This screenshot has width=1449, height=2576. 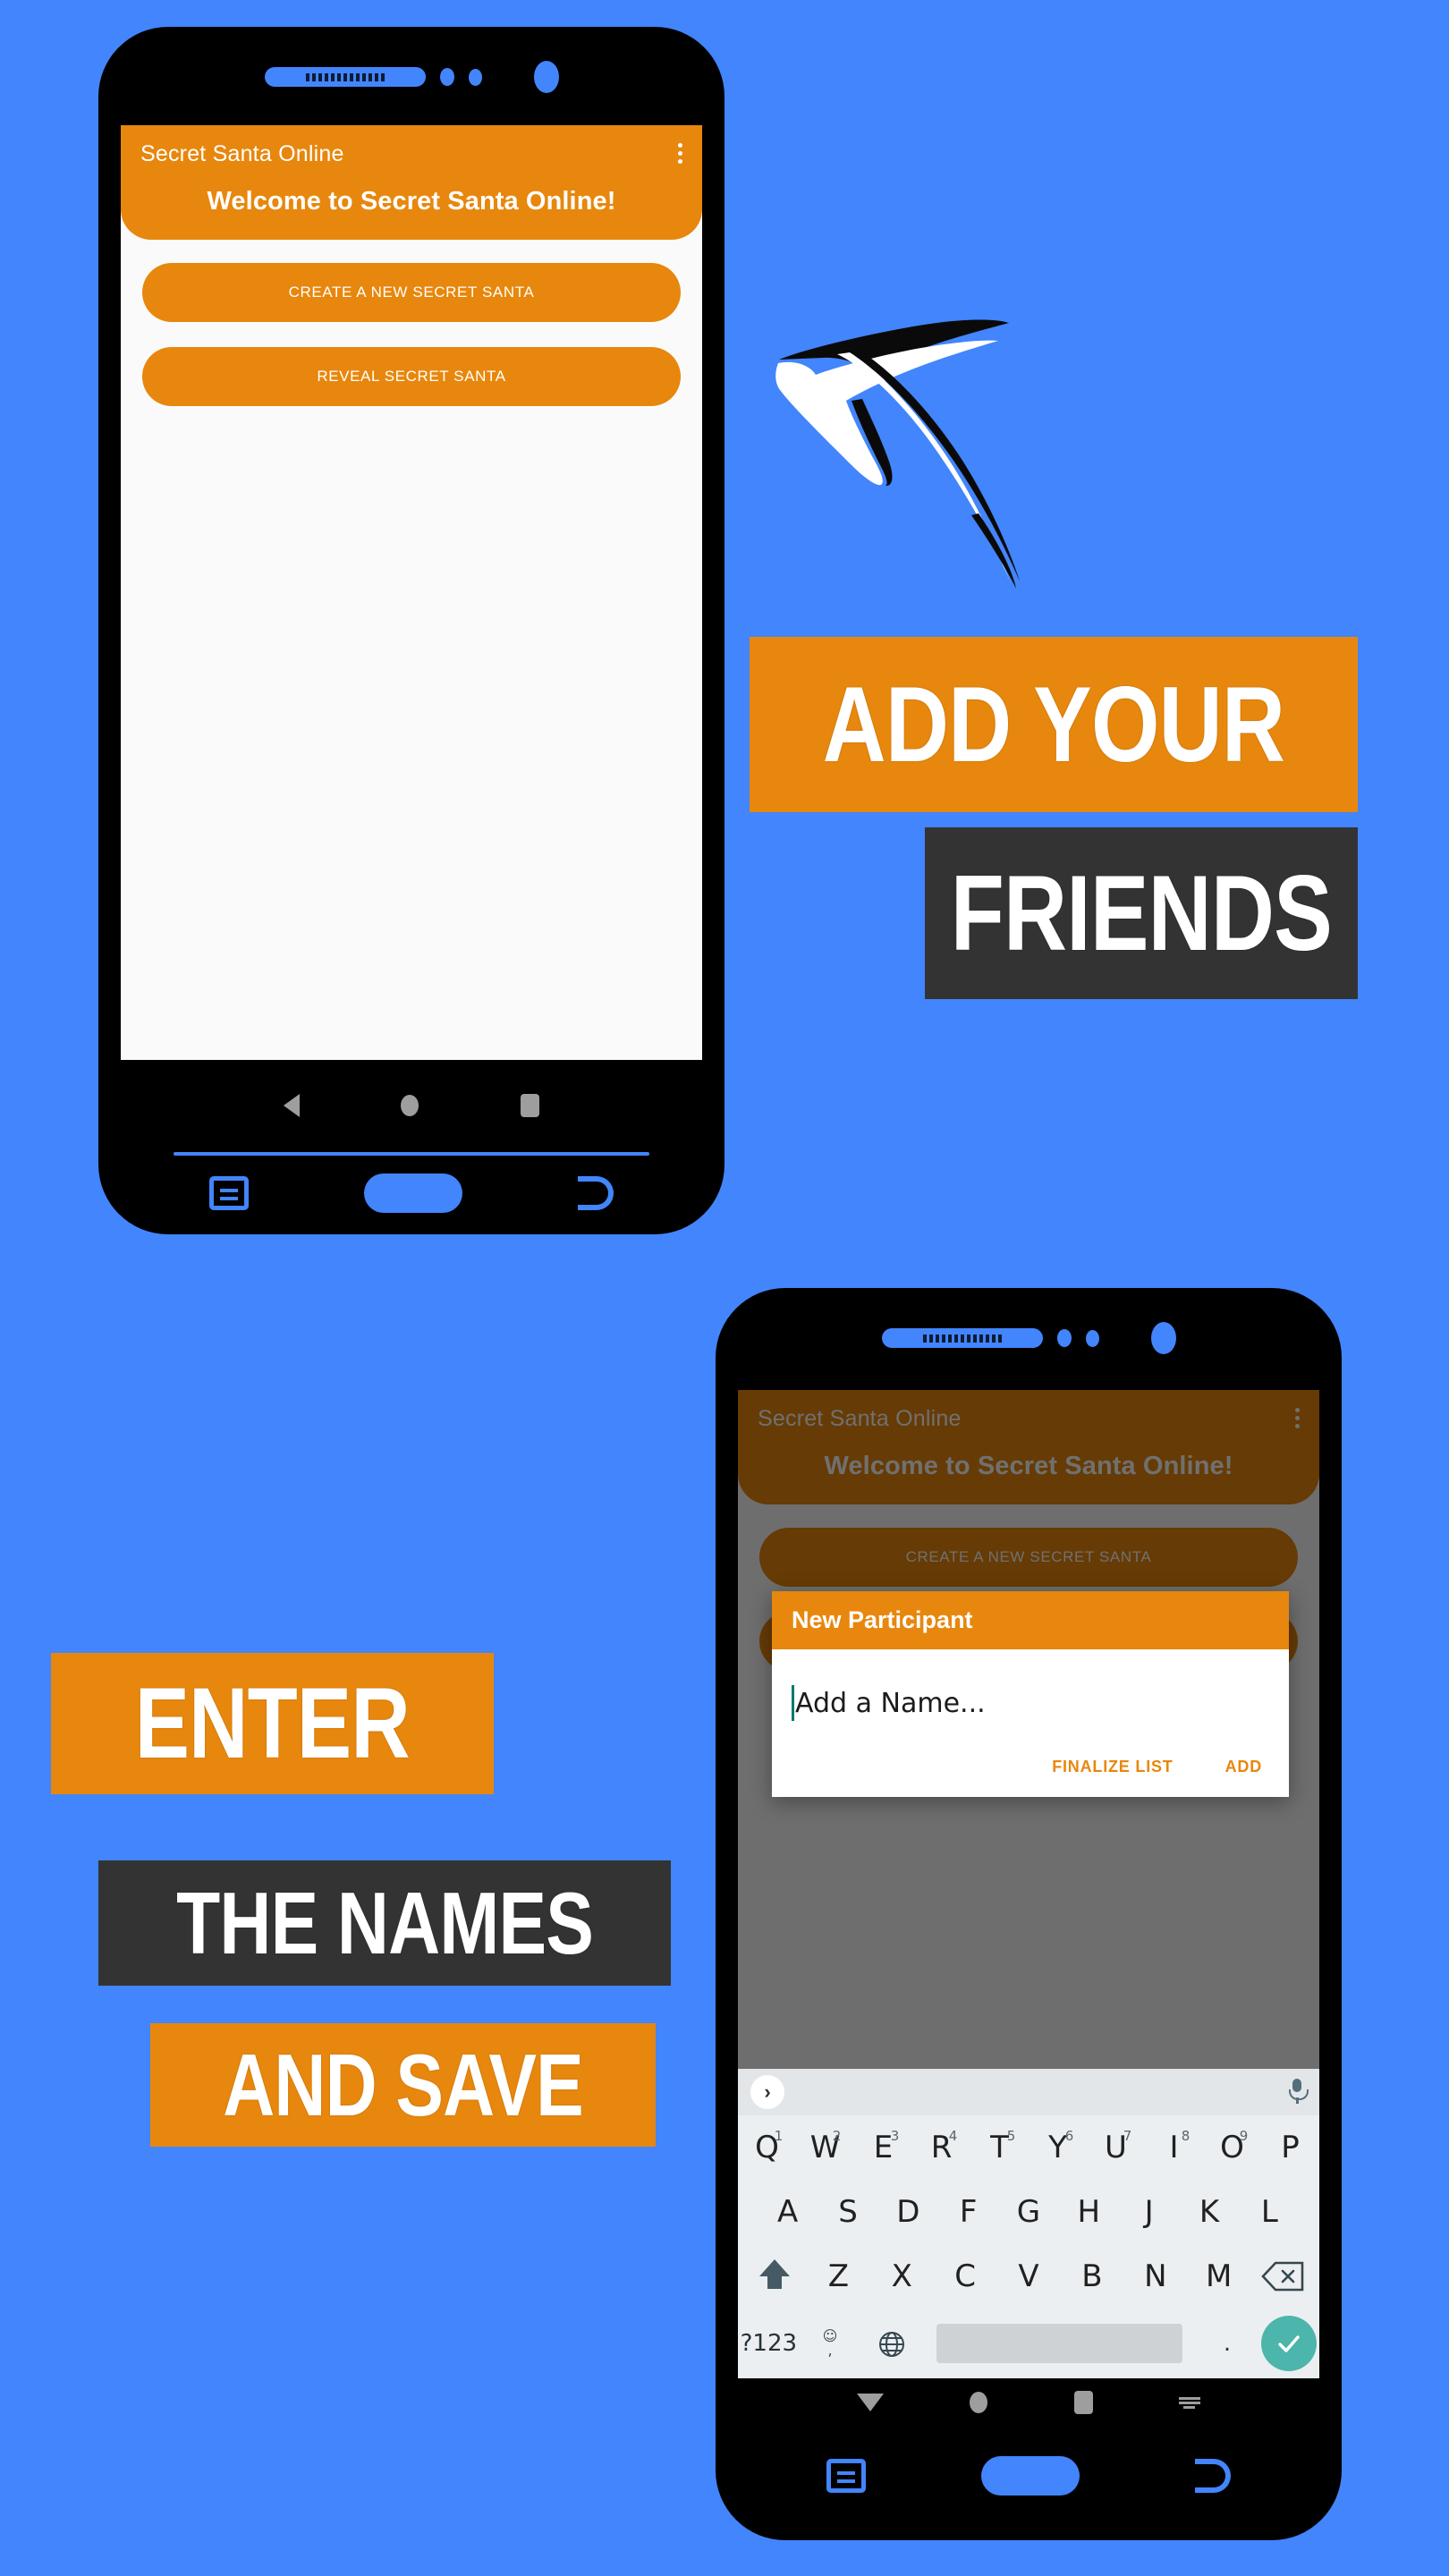 I want to click on back-triangle-icon, so click(x=291, y=1105).